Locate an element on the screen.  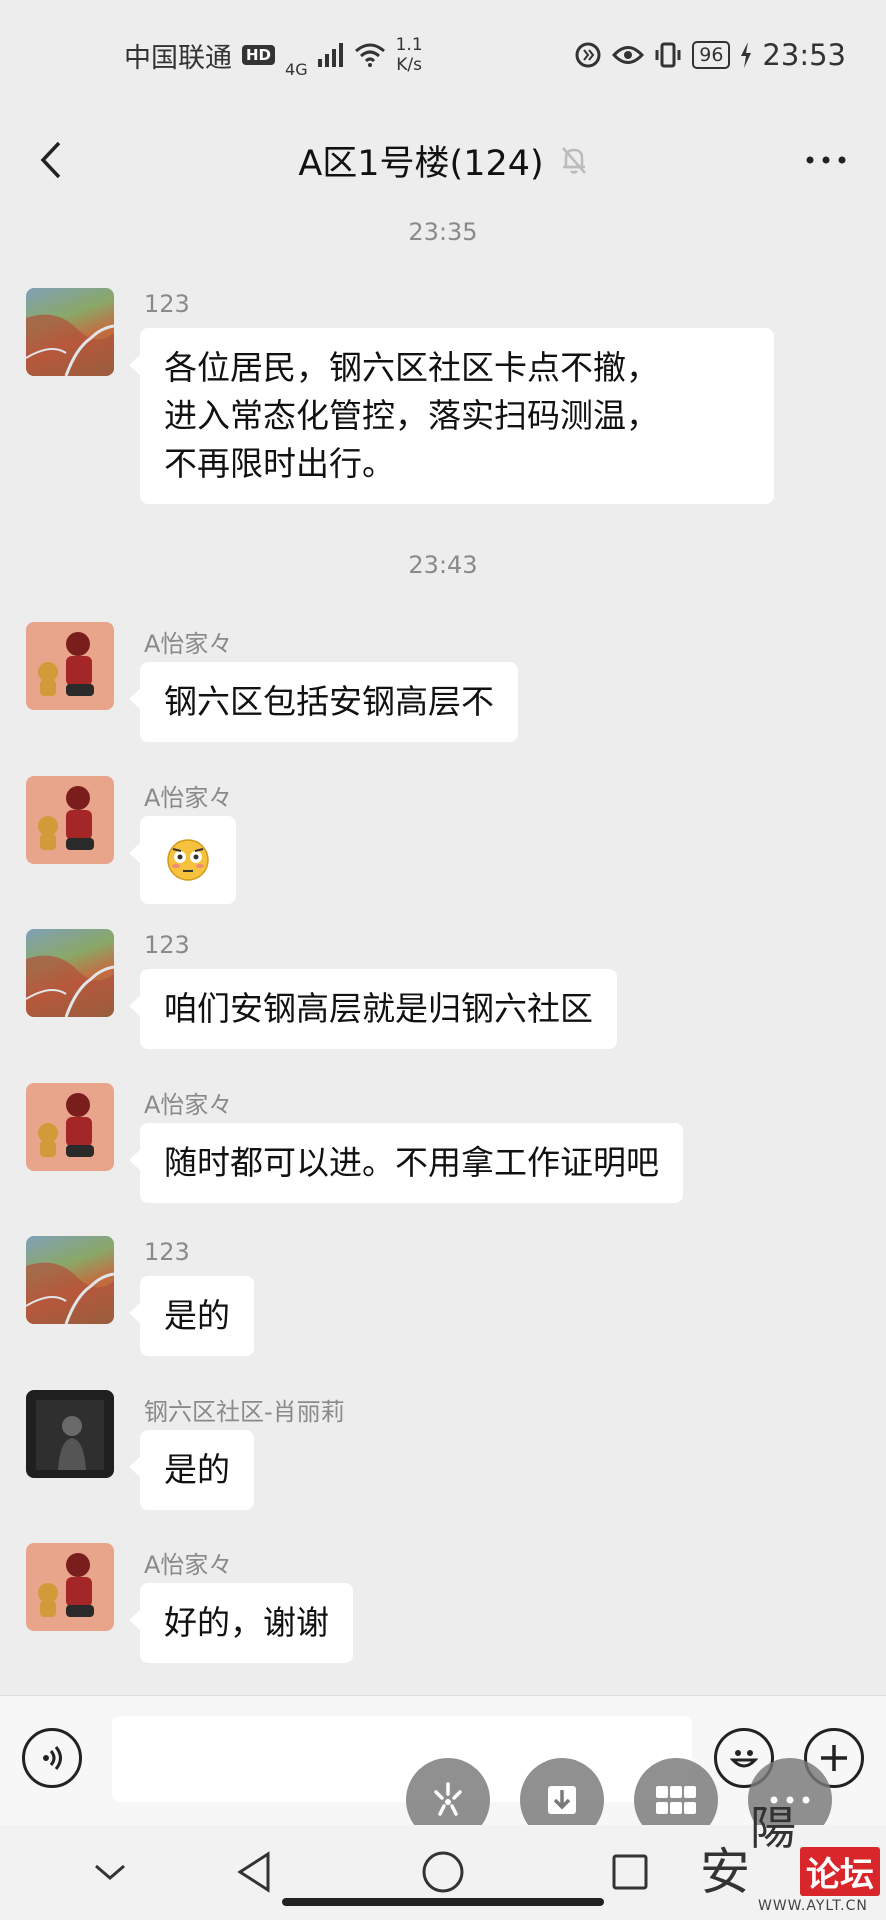
chat-title: A区1号楼(124) is located at coordinates (421, 163).